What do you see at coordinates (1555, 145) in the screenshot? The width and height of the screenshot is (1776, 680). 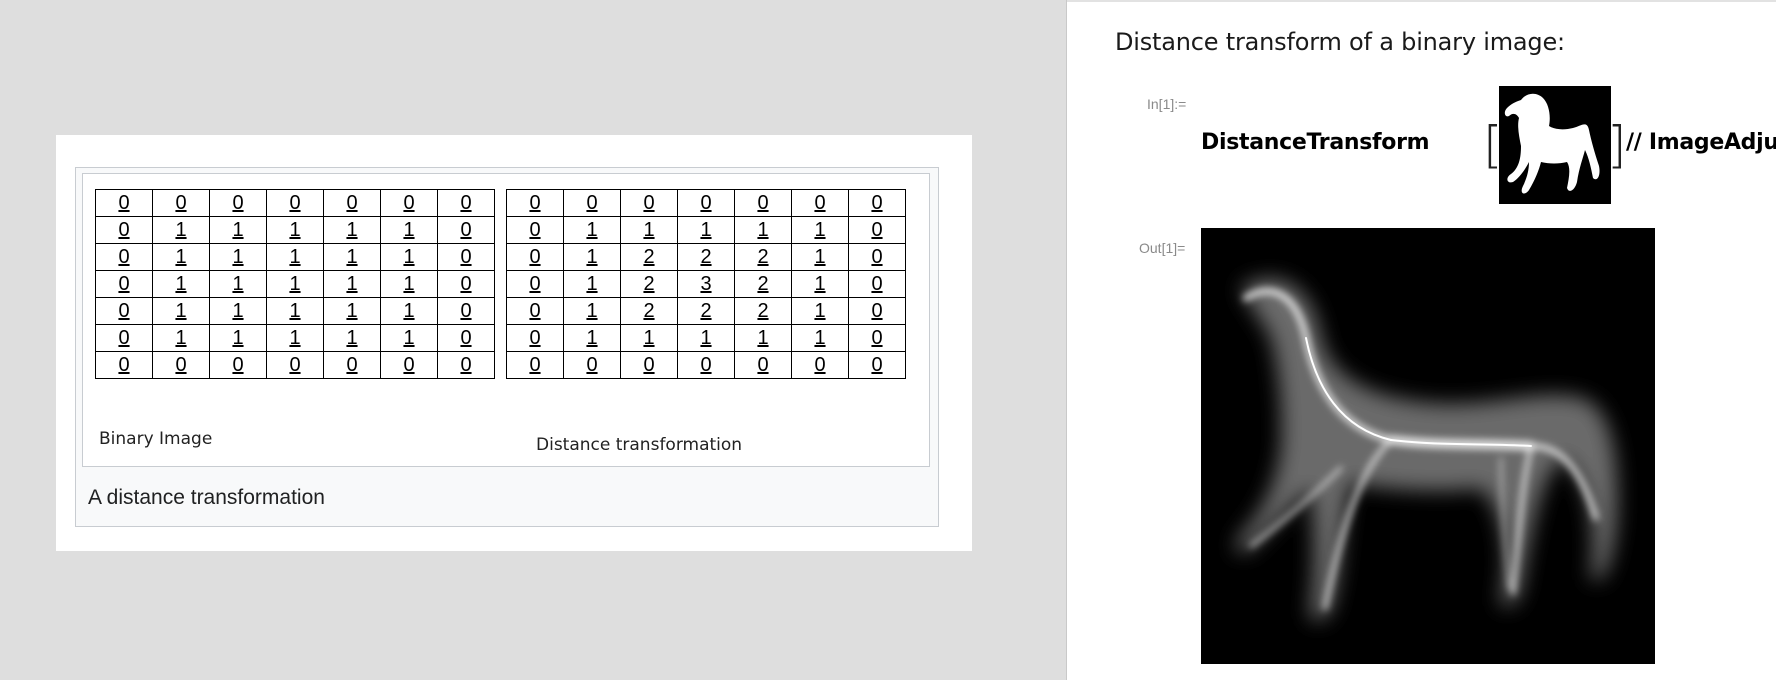 I see `horse-binary-image` at bounding box center [1555, 145].